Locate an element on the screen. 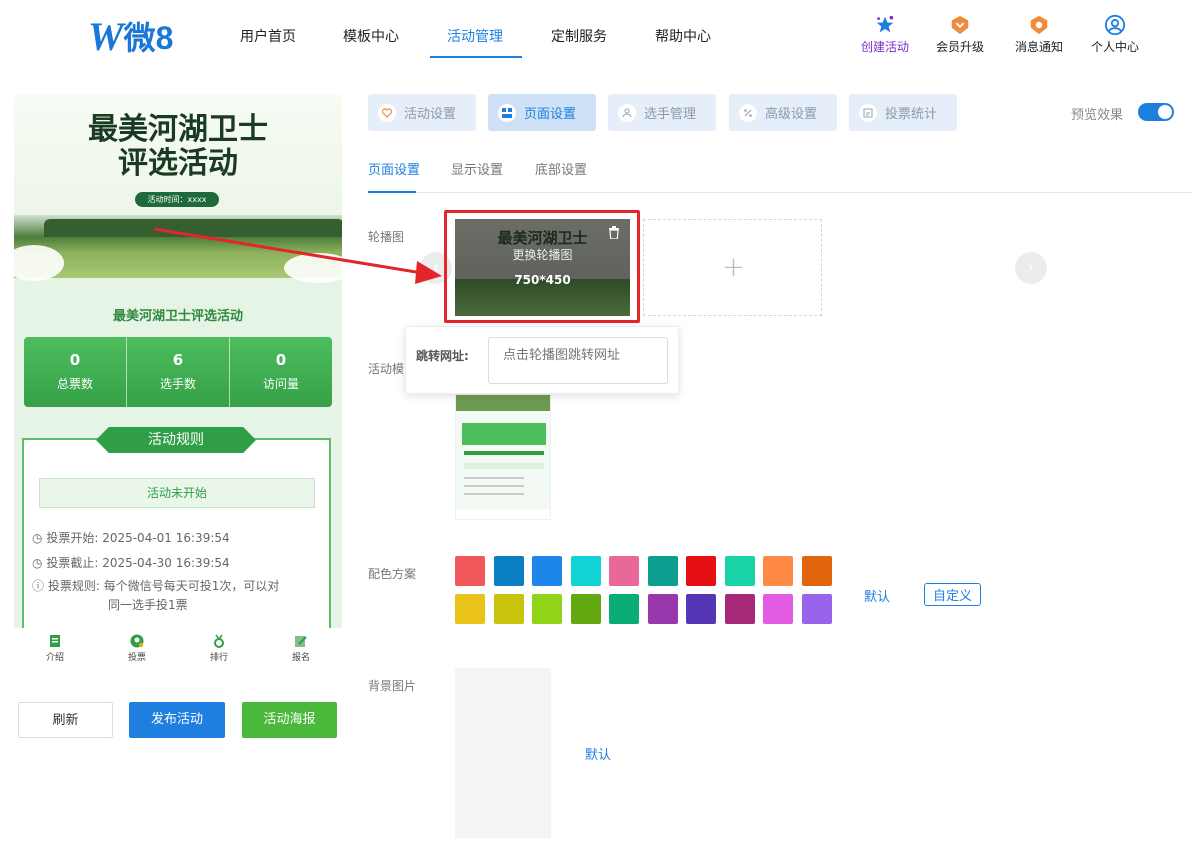 Image resolution: width=1200 pixels, height=857 pixels. subtab-footer-settings: 底部设置 is located at coordinates (561, 168).